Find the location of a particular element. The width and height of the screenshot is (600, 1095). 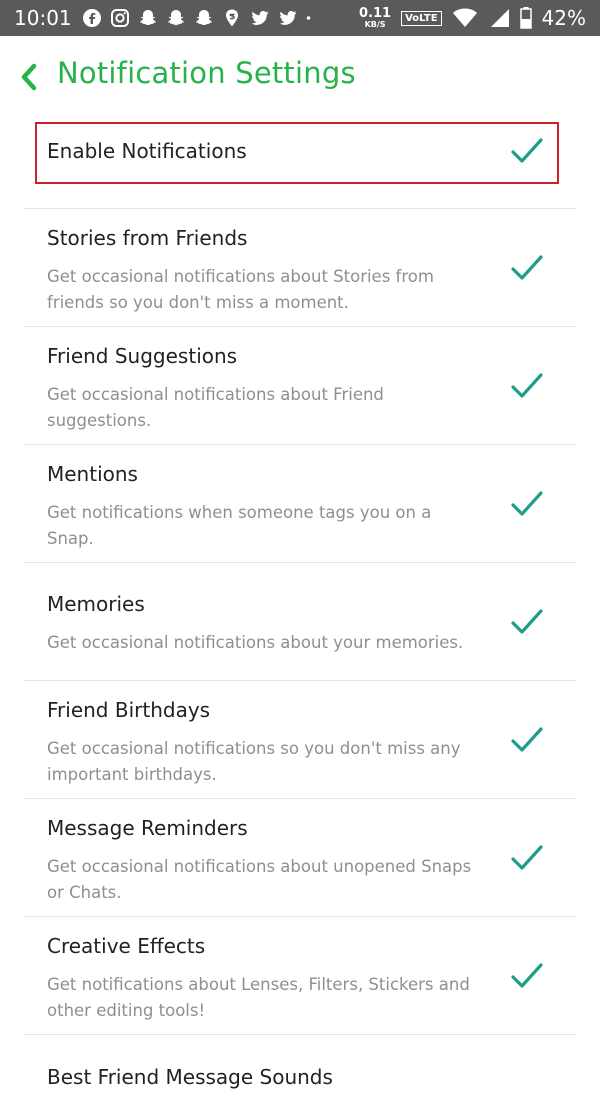

status-bar: 10:01 0.11 KB/S VoLTE 42% is located at coordinates (300, 18).